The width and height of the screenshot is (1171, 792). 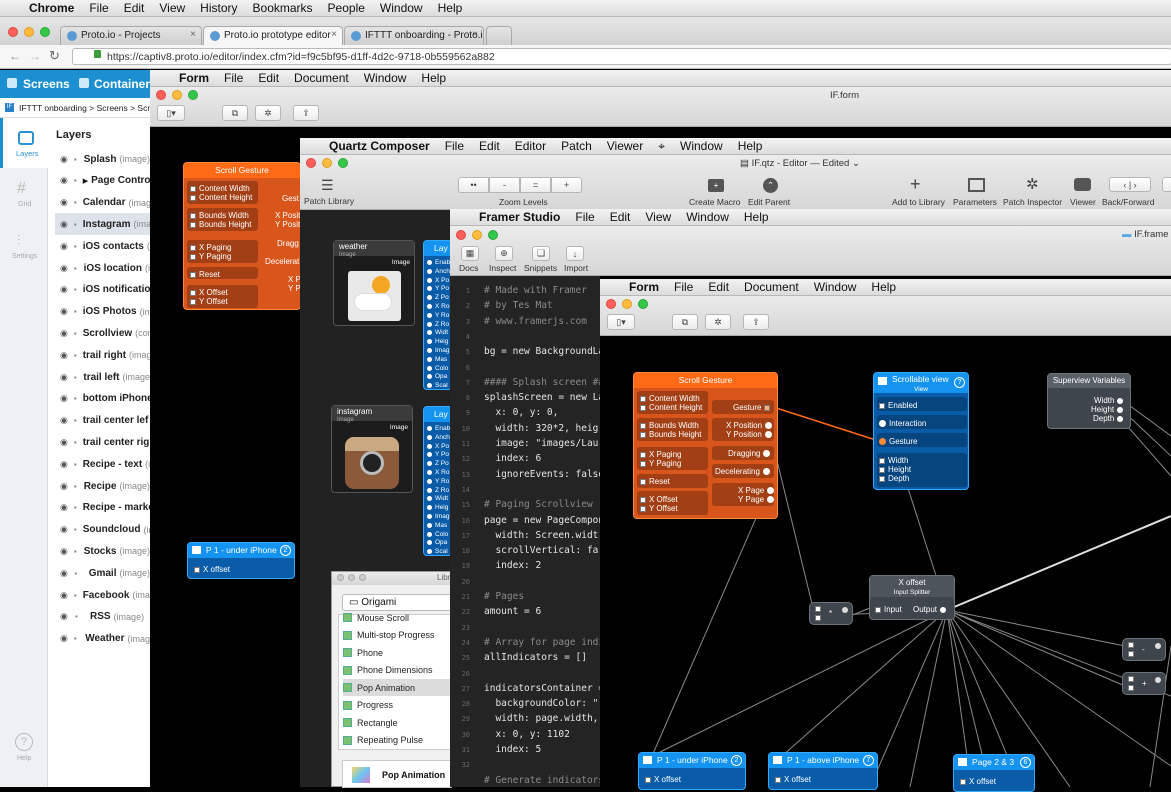 What do you see at coordinates (102, 355) in the screenshot?
I see `layer-row: ◉ ▪ trail right(image` at bounding box center [102, 355].